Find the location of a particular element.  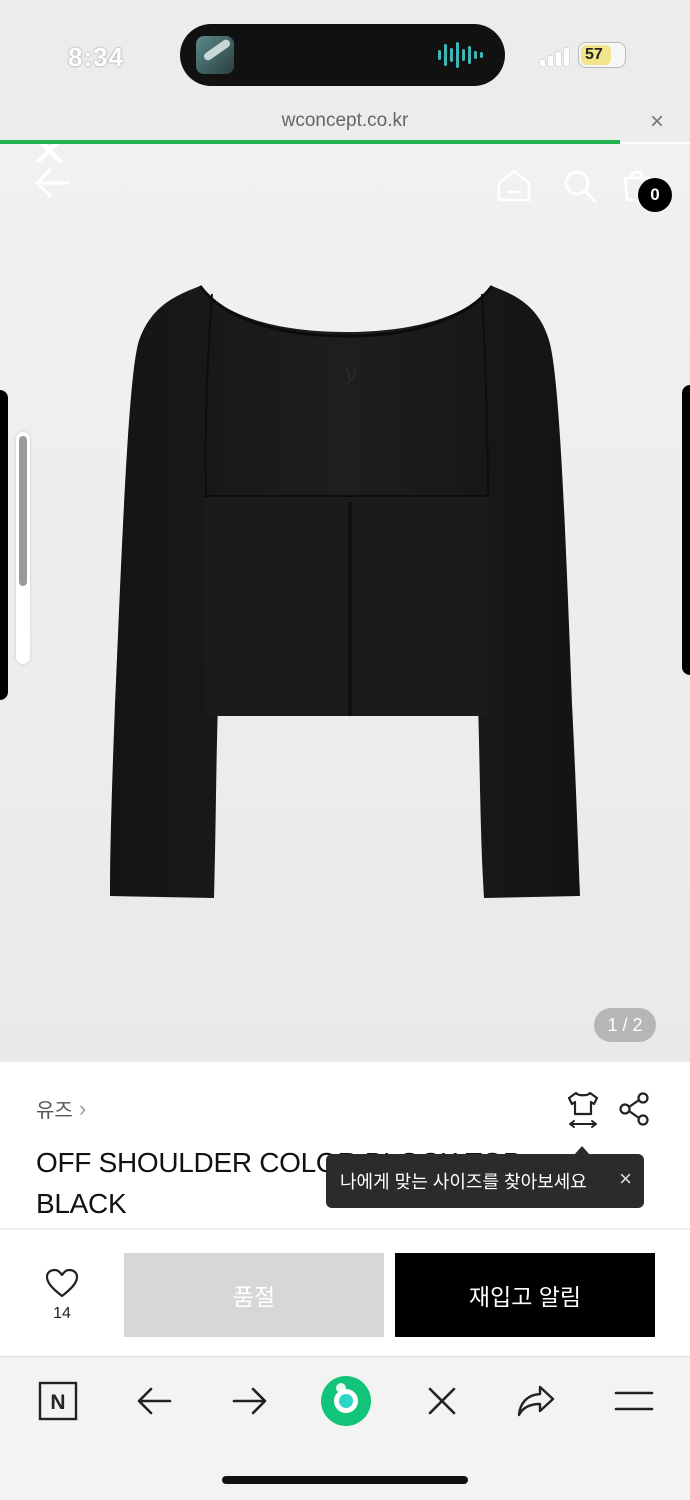

home-icon is located at coordinates (514, 187).